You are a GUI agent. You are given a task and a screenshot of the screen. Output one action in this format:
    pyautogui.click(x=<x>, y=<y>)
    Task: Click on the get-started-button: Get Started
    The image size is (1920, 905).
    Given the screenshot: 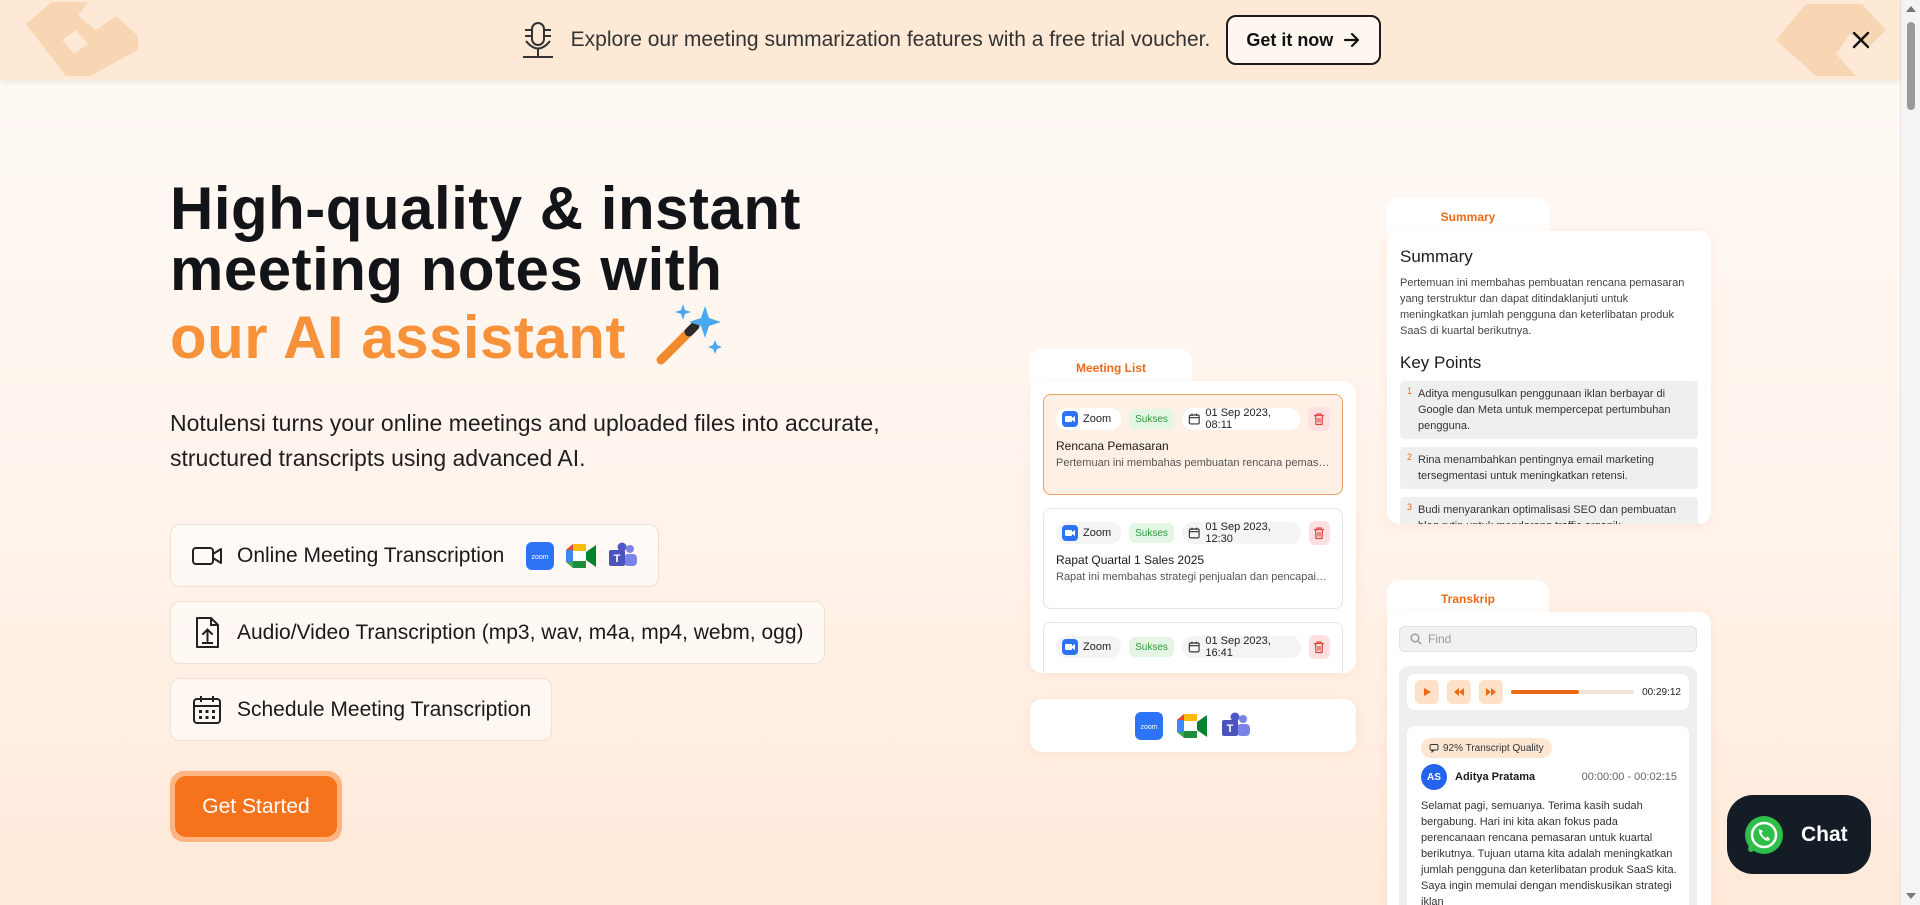 What is the action you would take?
    pyautogui.click(x=256, y=806)
    